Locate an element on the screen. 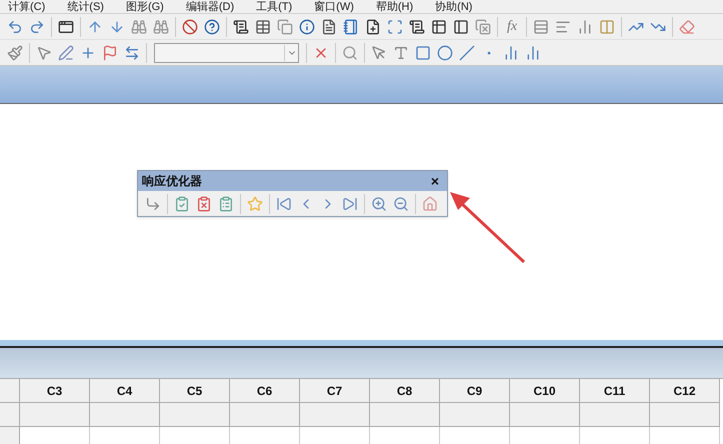  menu-item: 编辑器(D) is located at coordinates (210, 7).